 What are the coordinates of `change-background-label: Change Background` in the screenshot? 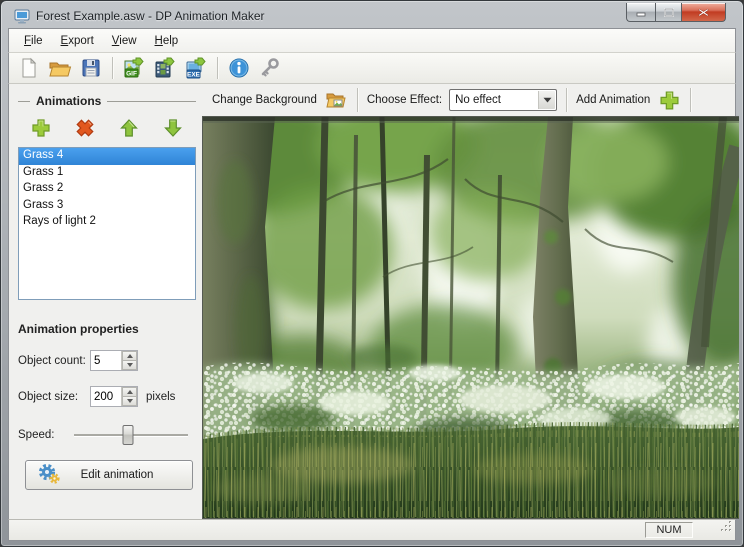 It's located at (264, 100).